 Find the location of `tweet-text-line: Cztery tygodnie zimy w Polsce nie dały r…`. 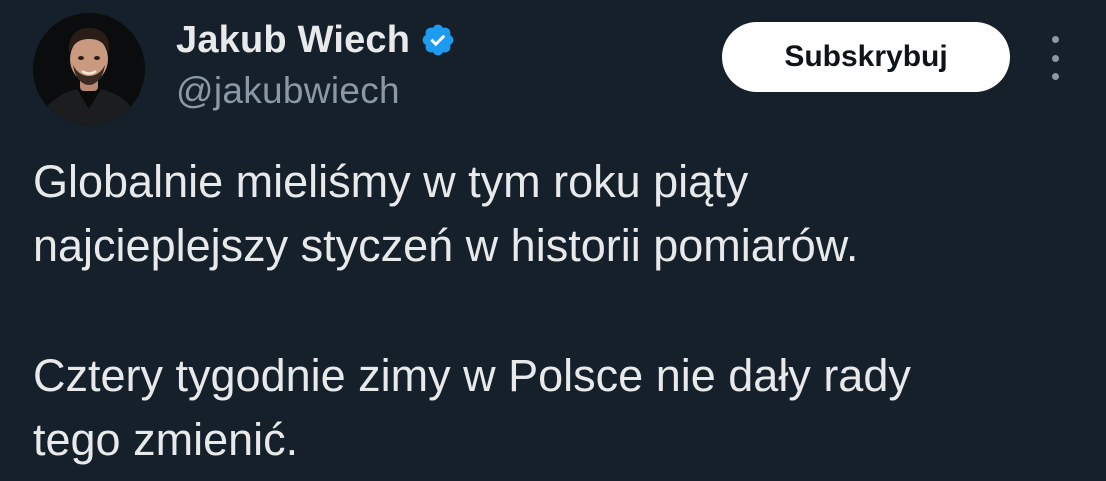

tweet-text-line: Cztery tygodnie zimy w Polsce nie dały r… is located at coordinates (472, 375).